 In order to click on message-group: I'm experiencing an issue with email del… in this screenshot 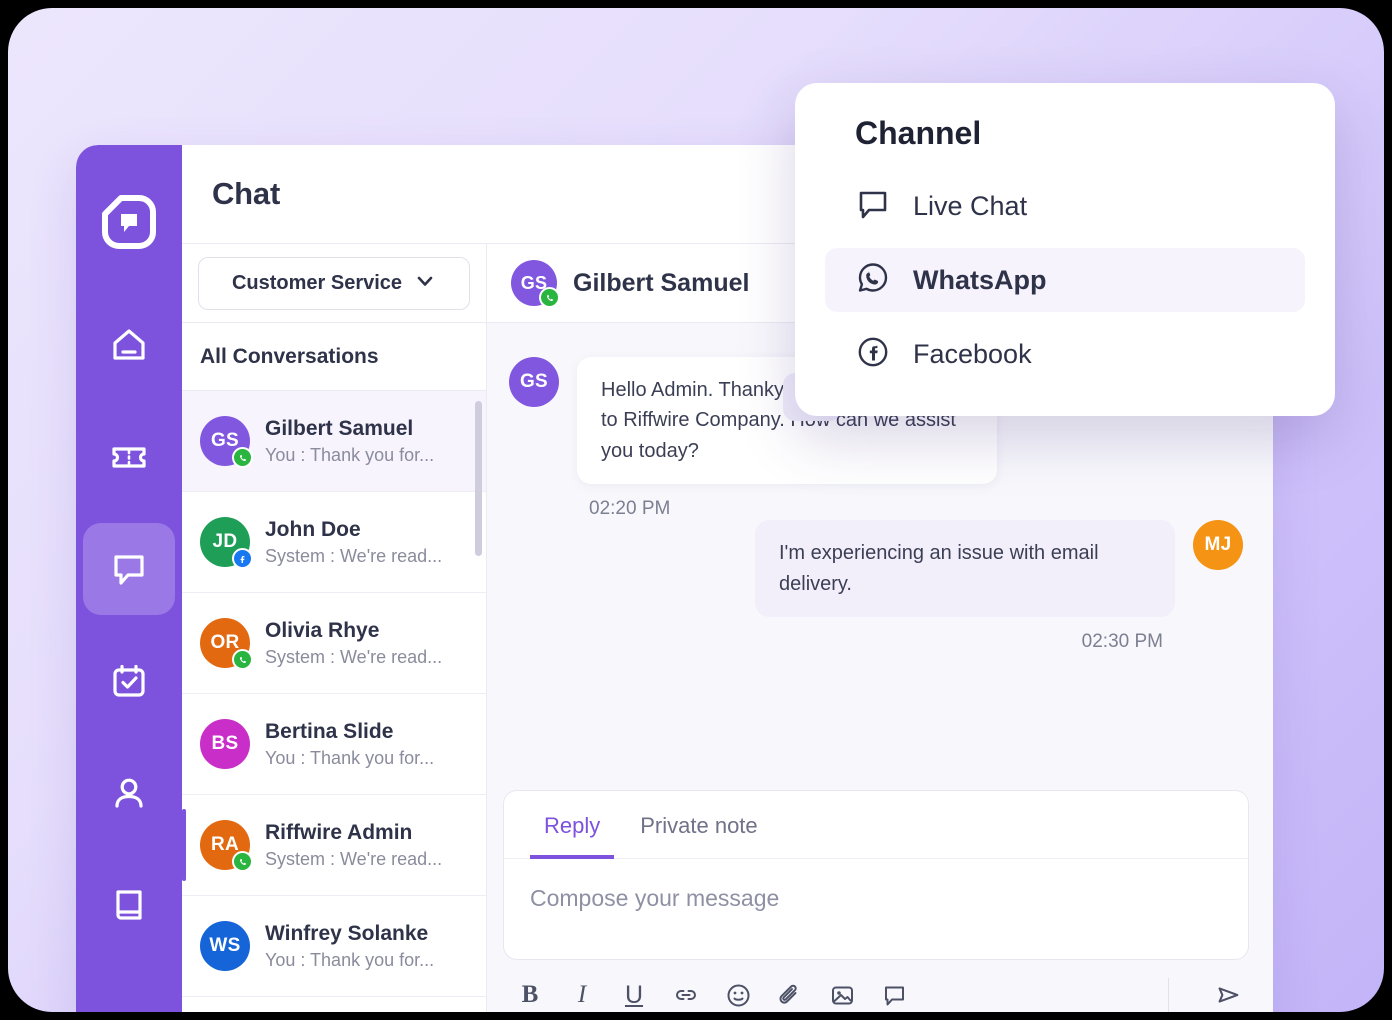, I will do `click(876, 586)`.